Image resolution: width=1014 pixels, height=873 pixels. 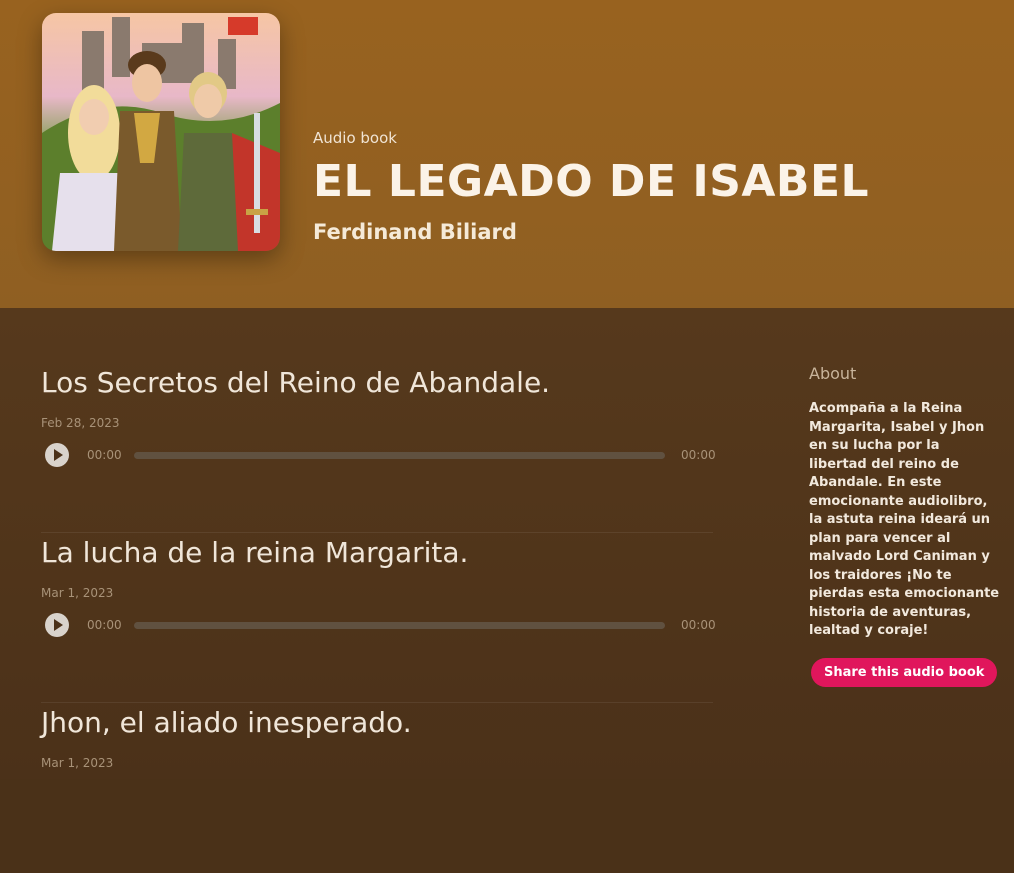 What do you see at coordinates (161, 132) in the screenshot?
I see `cover-art` at bounding box center [161, 132].